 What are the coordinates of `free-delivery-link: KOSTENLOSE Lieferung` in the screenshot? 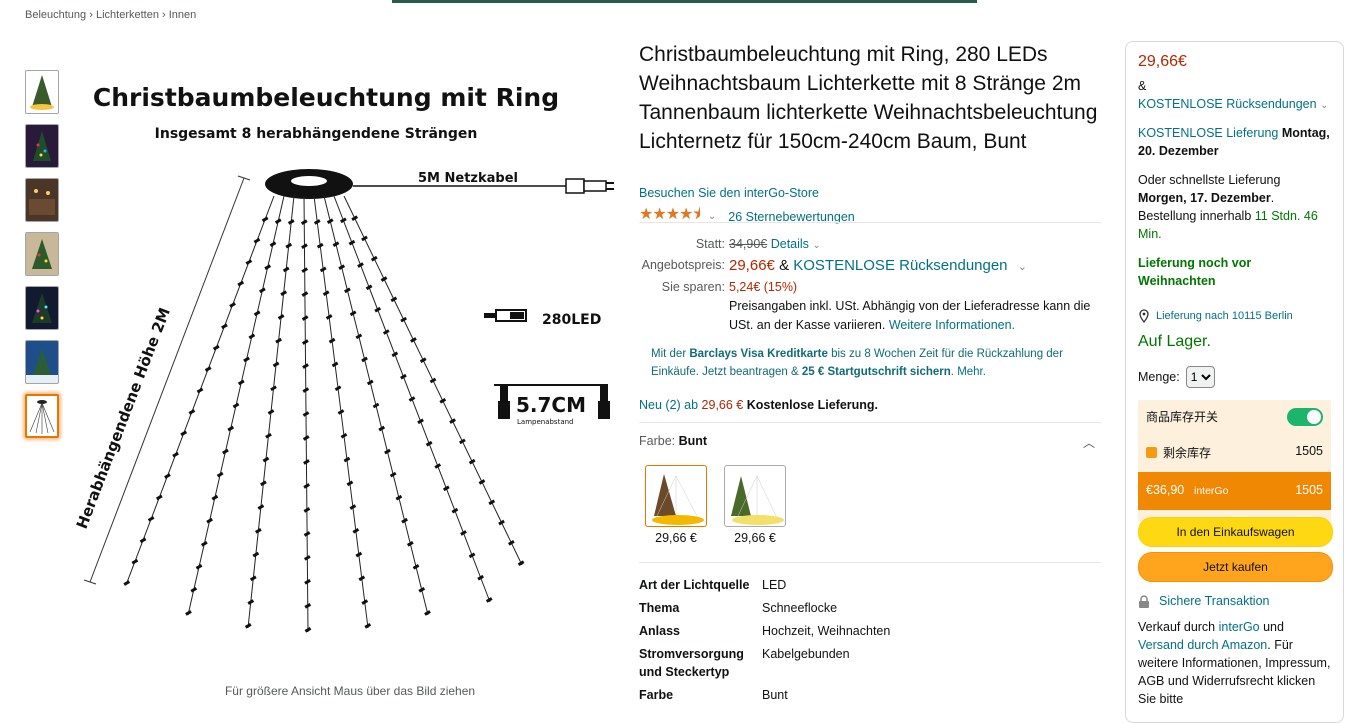 It's located at (1208, 133).